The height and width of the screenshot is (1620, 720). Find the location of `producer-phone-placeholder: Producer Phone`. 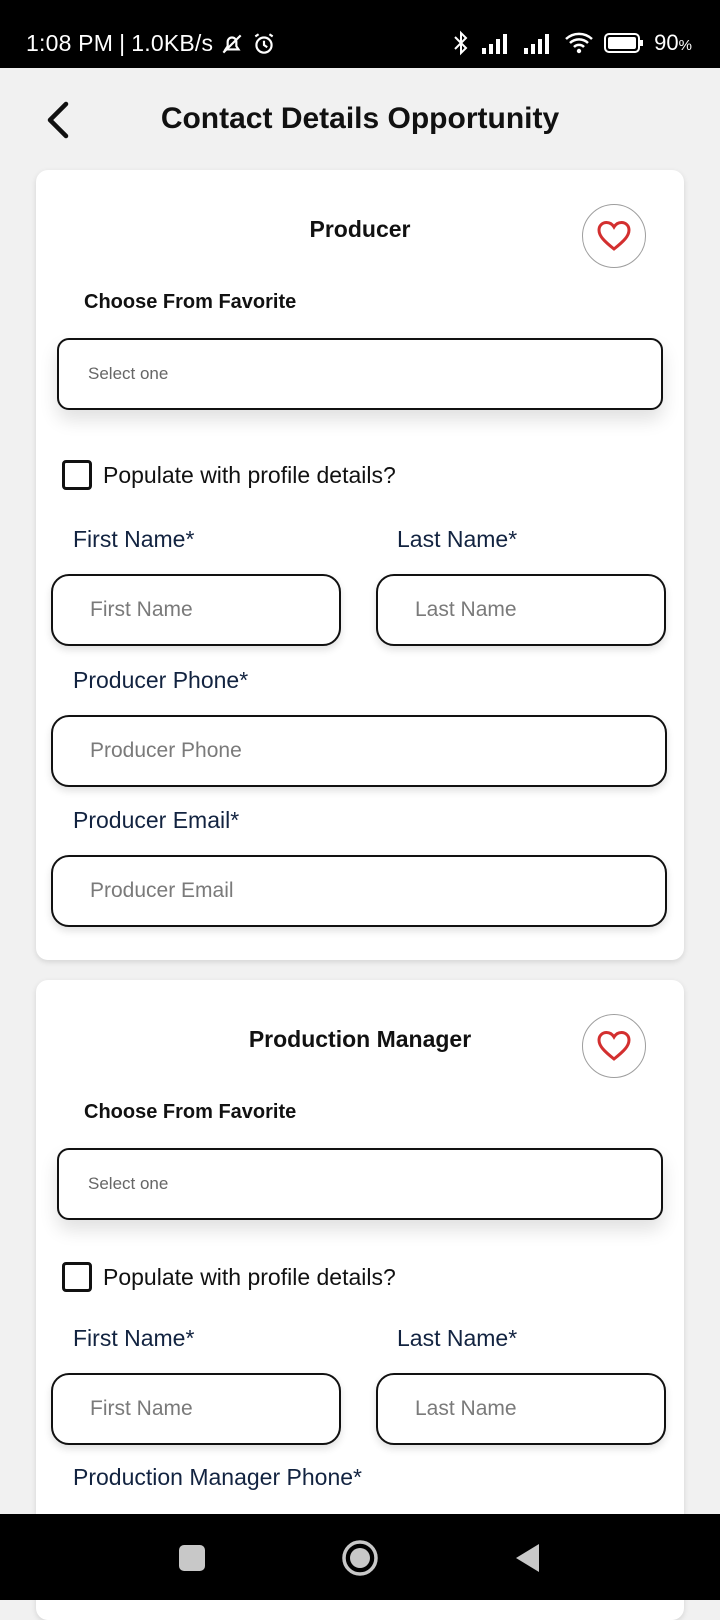

producer-phone-placeholder: Producer Phone is located at coordinates (166, 750).